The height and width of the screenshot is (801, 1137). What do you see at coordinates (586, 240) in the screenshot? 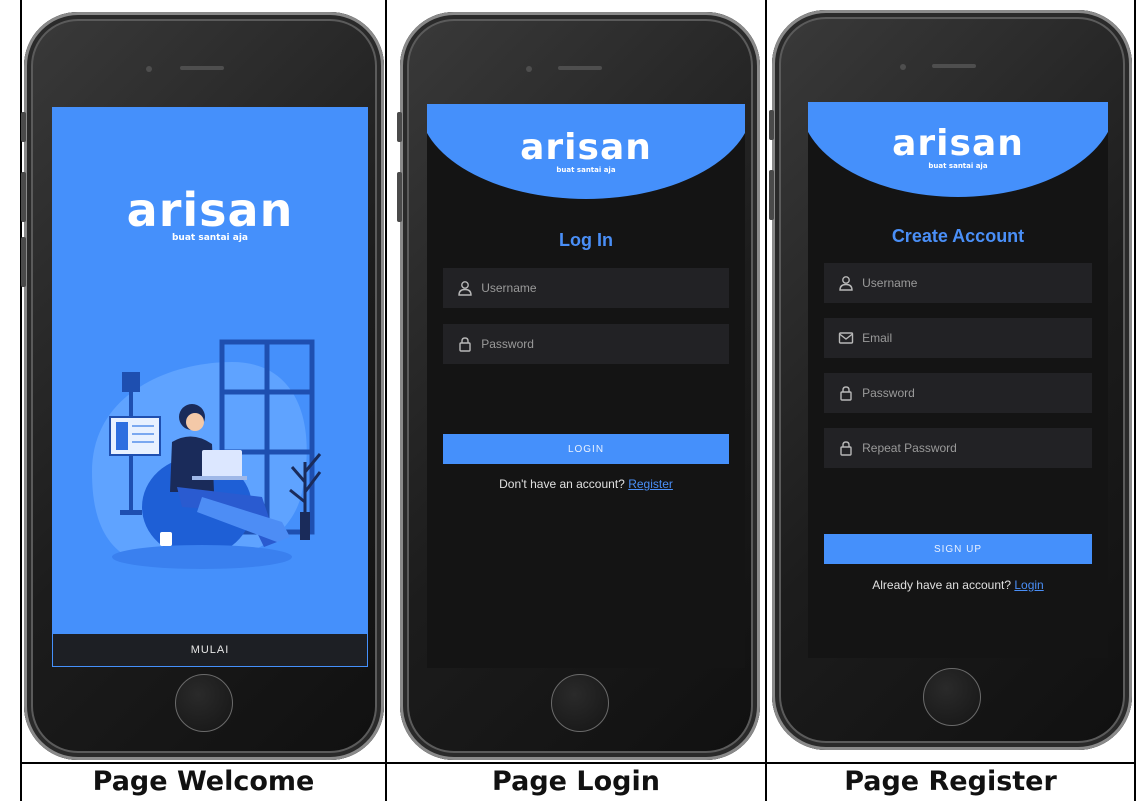
I see `login-title: Log In` at bounding box center [586, 240].